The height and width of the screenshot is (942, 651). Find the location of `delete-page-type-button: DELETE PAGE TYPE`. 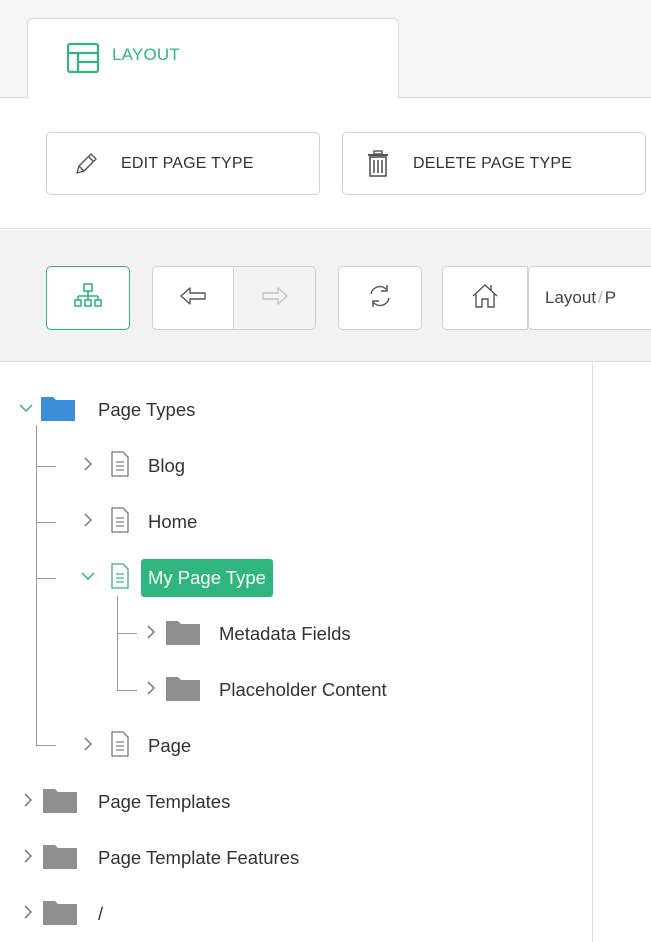

delete-page-type-button: DELETE PAGE TYPE is located at coordinates (494, 163).